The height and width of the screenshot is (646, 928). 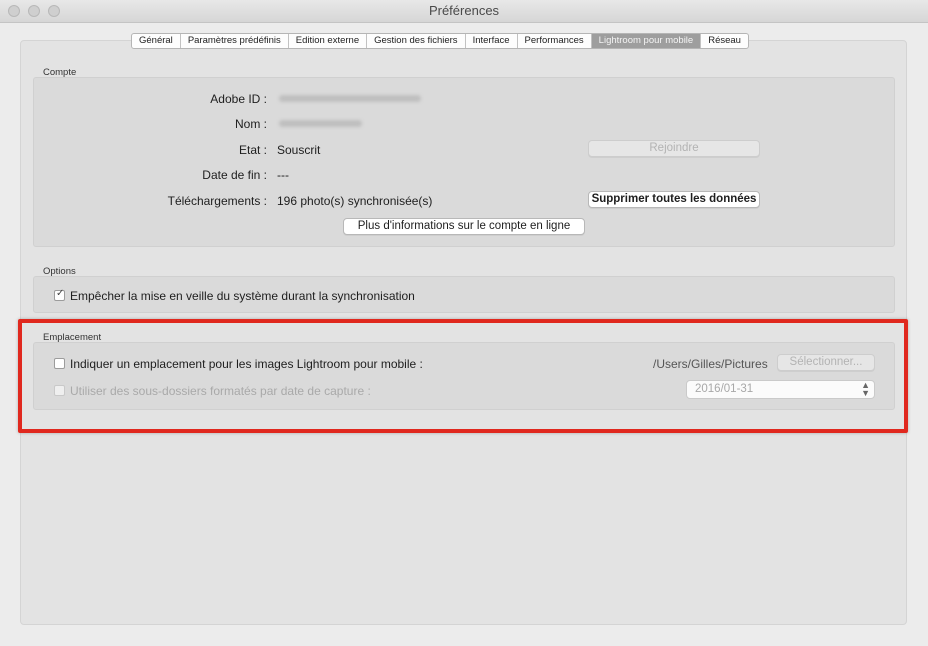 I want to click on tab-lightroom-mobile: Lightroom pour mobile, so click(x=646, y=41).